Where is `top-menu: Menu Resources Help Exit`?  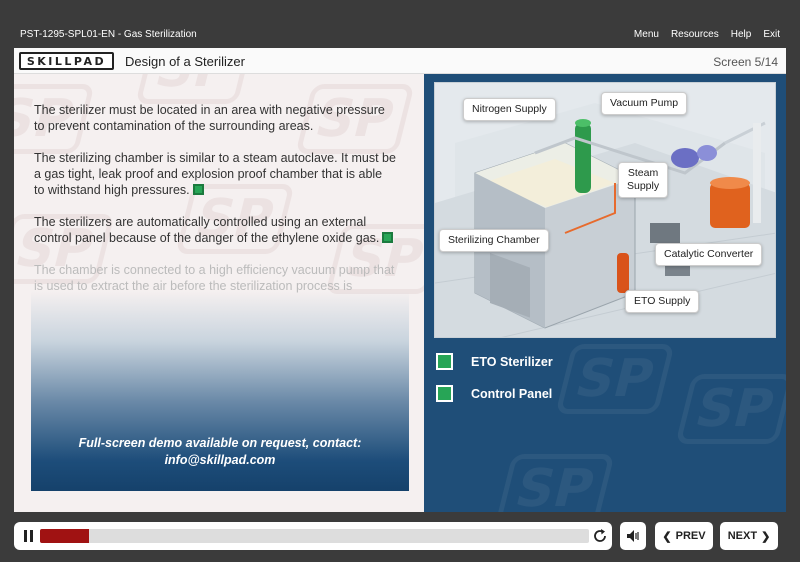
top-menu: Menu Resources Help Exit is located at coordinates (707, 34).